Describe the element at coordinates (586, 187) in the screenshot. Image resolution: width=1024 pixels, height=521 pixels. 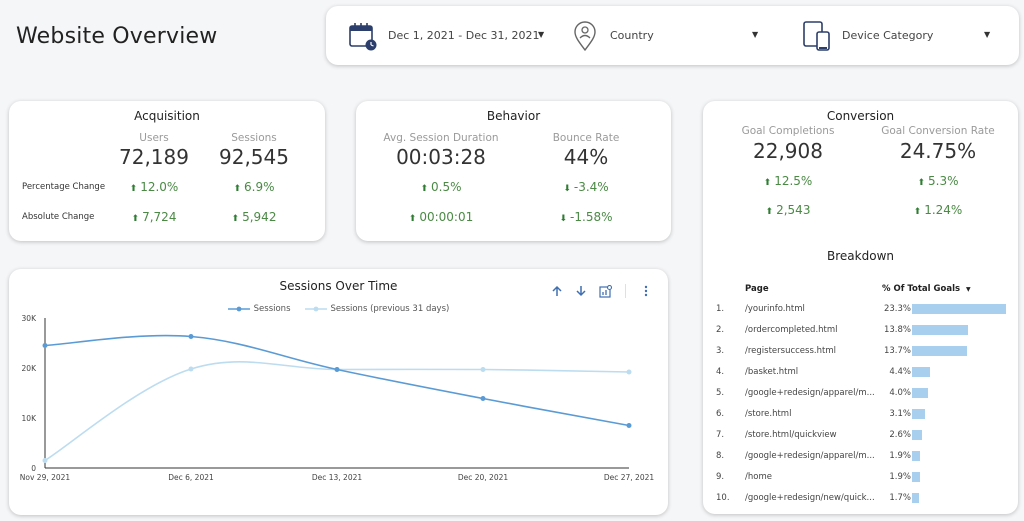
I see `bounce-rate-pct-change: ⬇ -3.4%` at that location.